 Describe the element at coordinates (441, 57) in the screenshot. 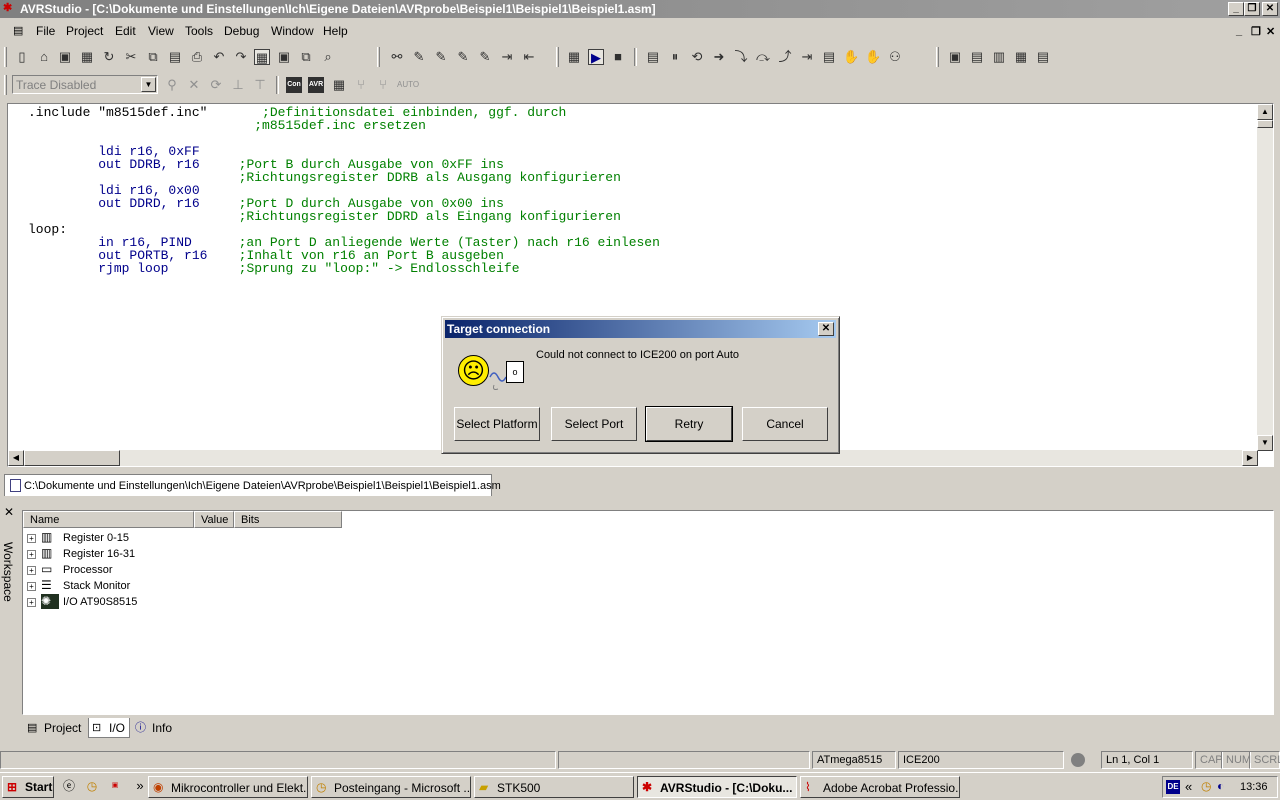

I see `bookmark-next-icon: ✎` at that location.